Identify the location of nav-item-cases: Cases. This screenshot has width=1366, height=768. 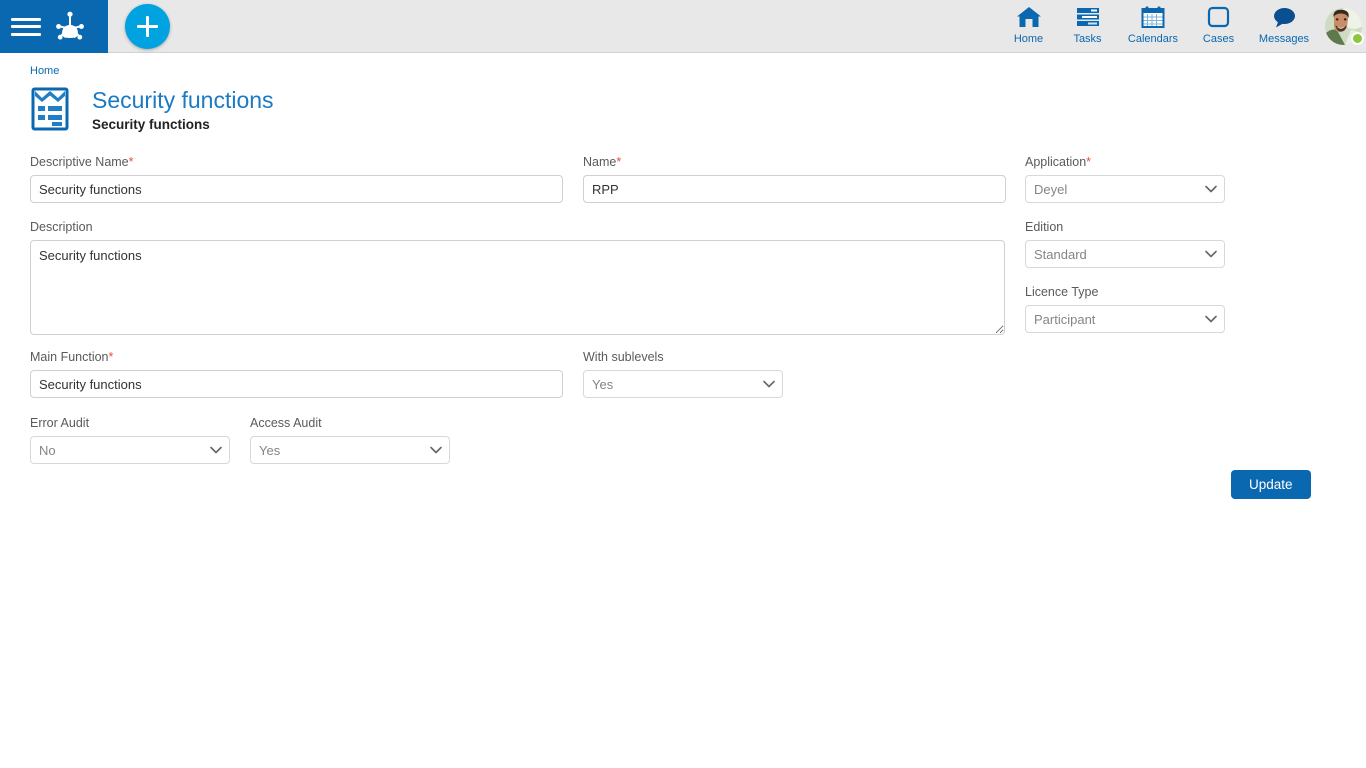
(1218, 26).